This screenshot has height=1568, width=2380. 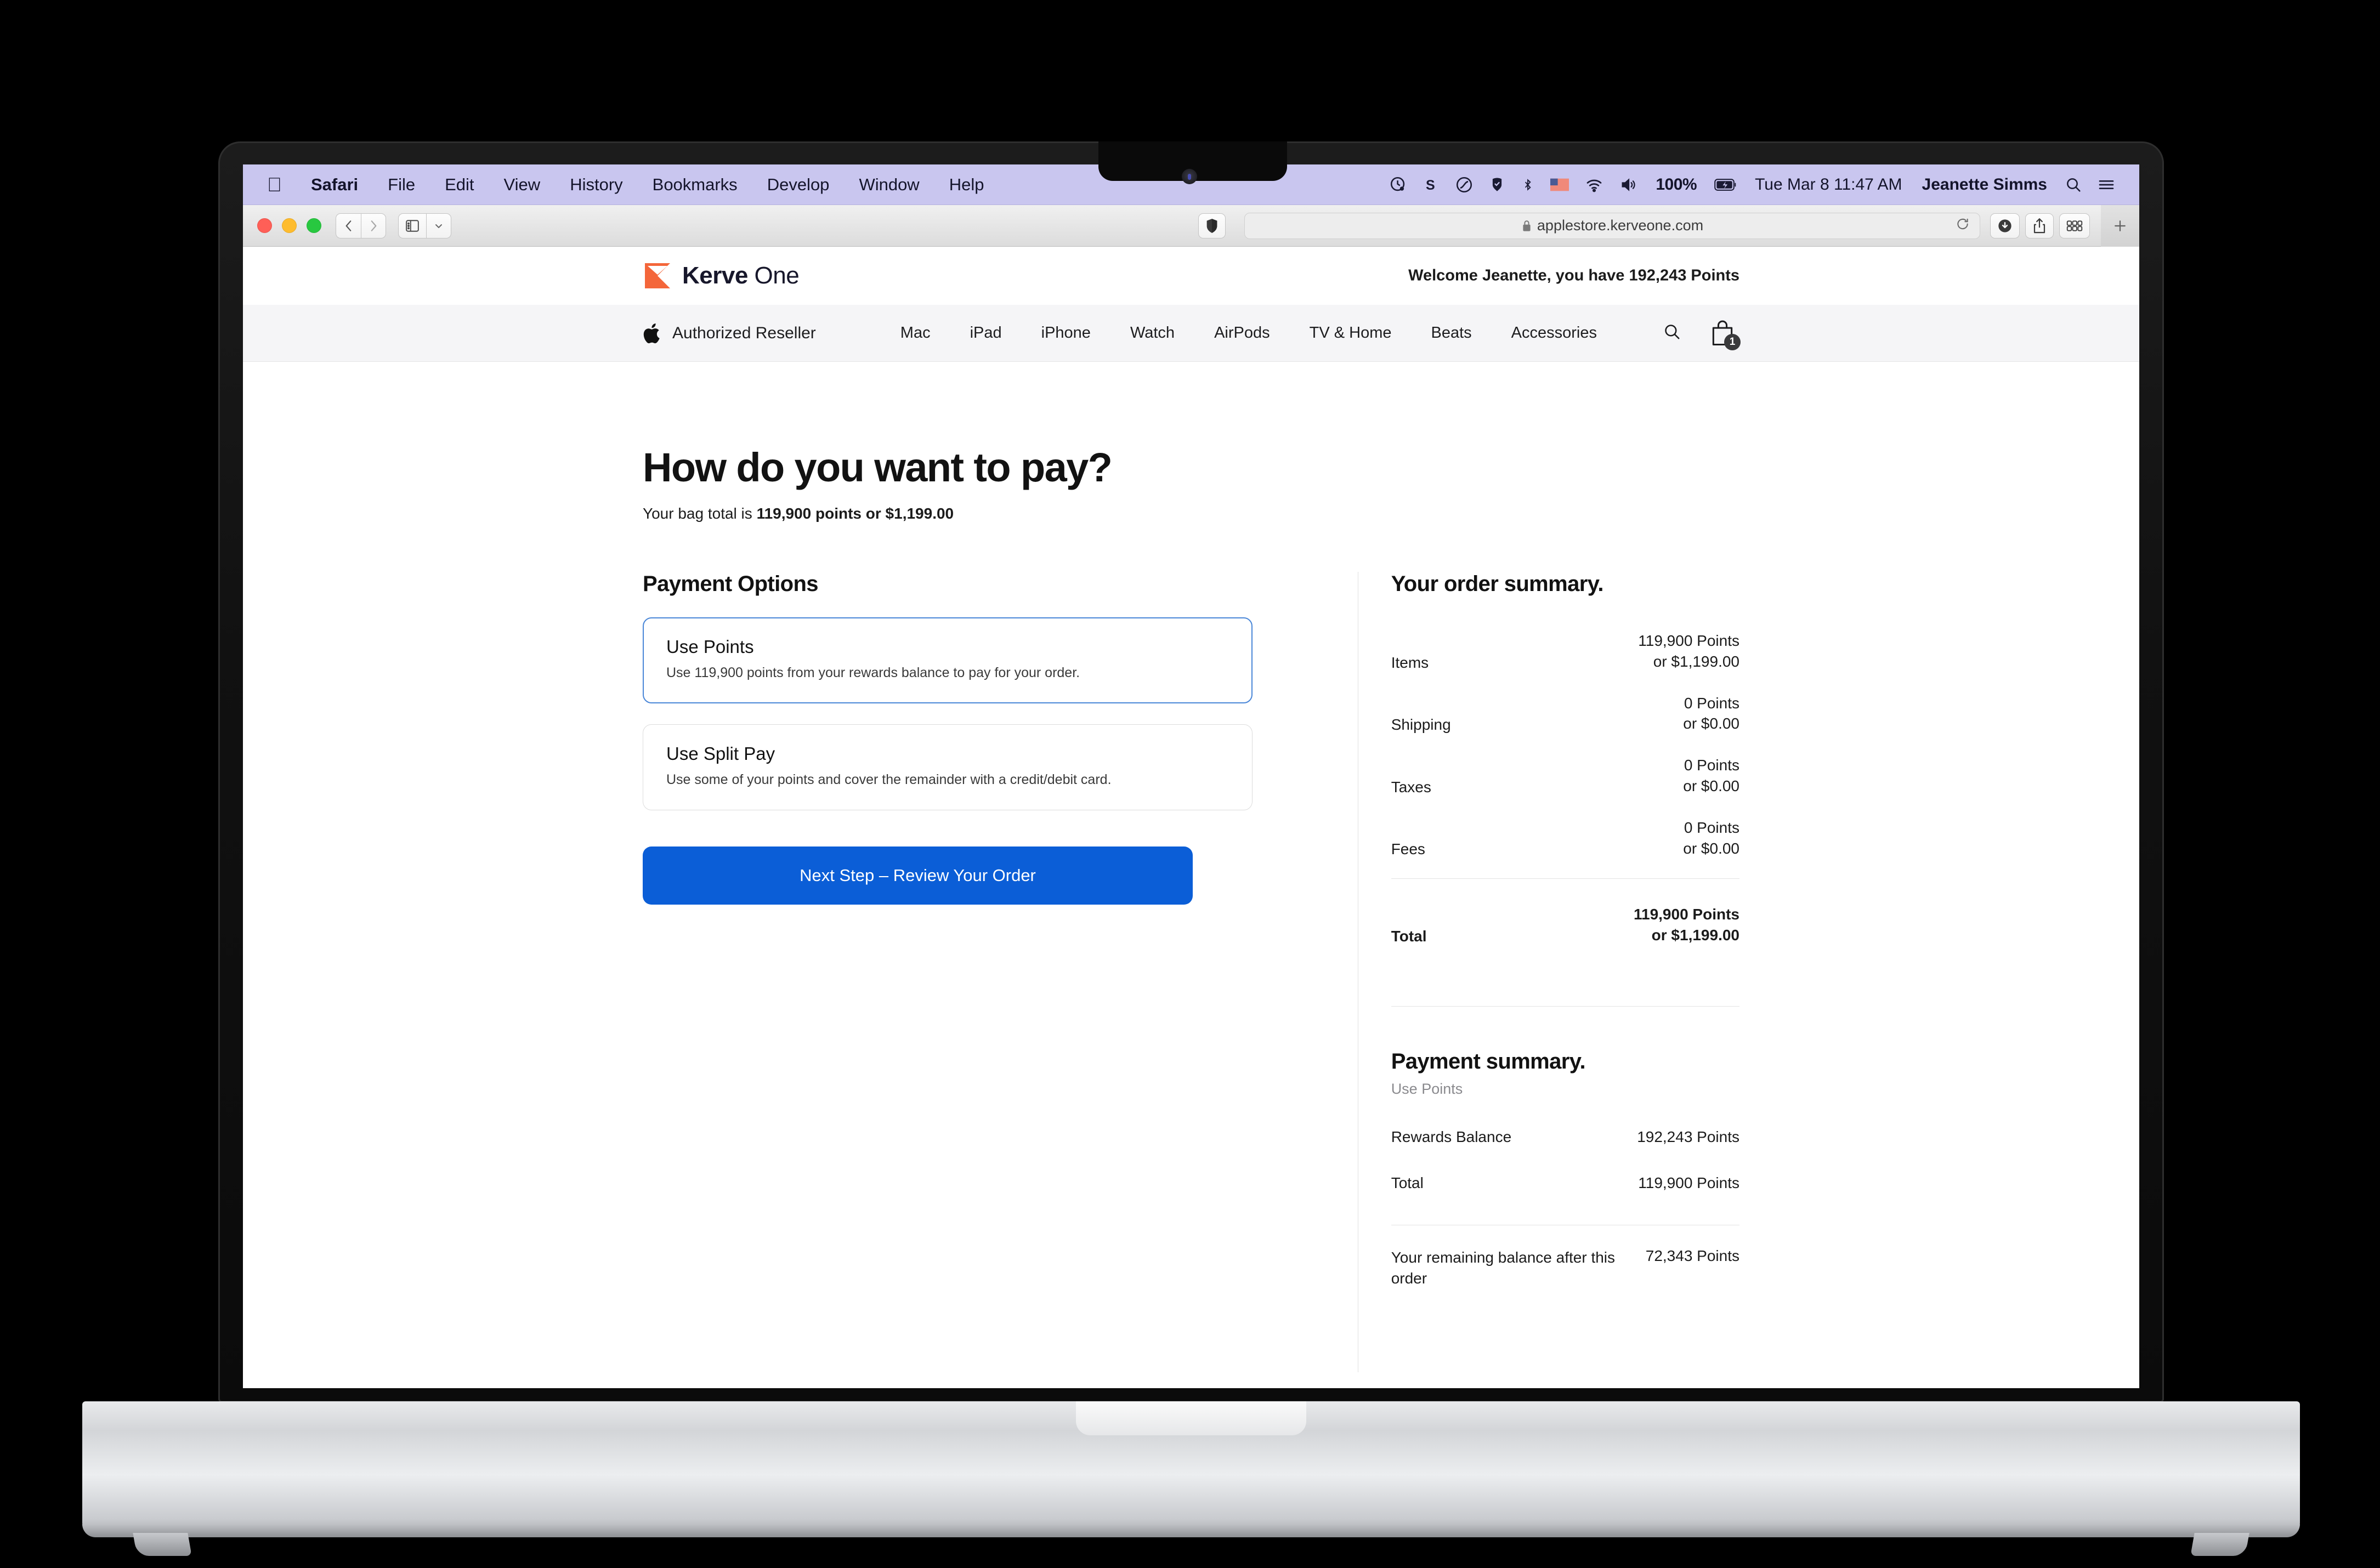 What do you see at coordinates (1212, 225) in the screenshot?
I see `privacy-shield-icon` at bounding box center [1212, 225].